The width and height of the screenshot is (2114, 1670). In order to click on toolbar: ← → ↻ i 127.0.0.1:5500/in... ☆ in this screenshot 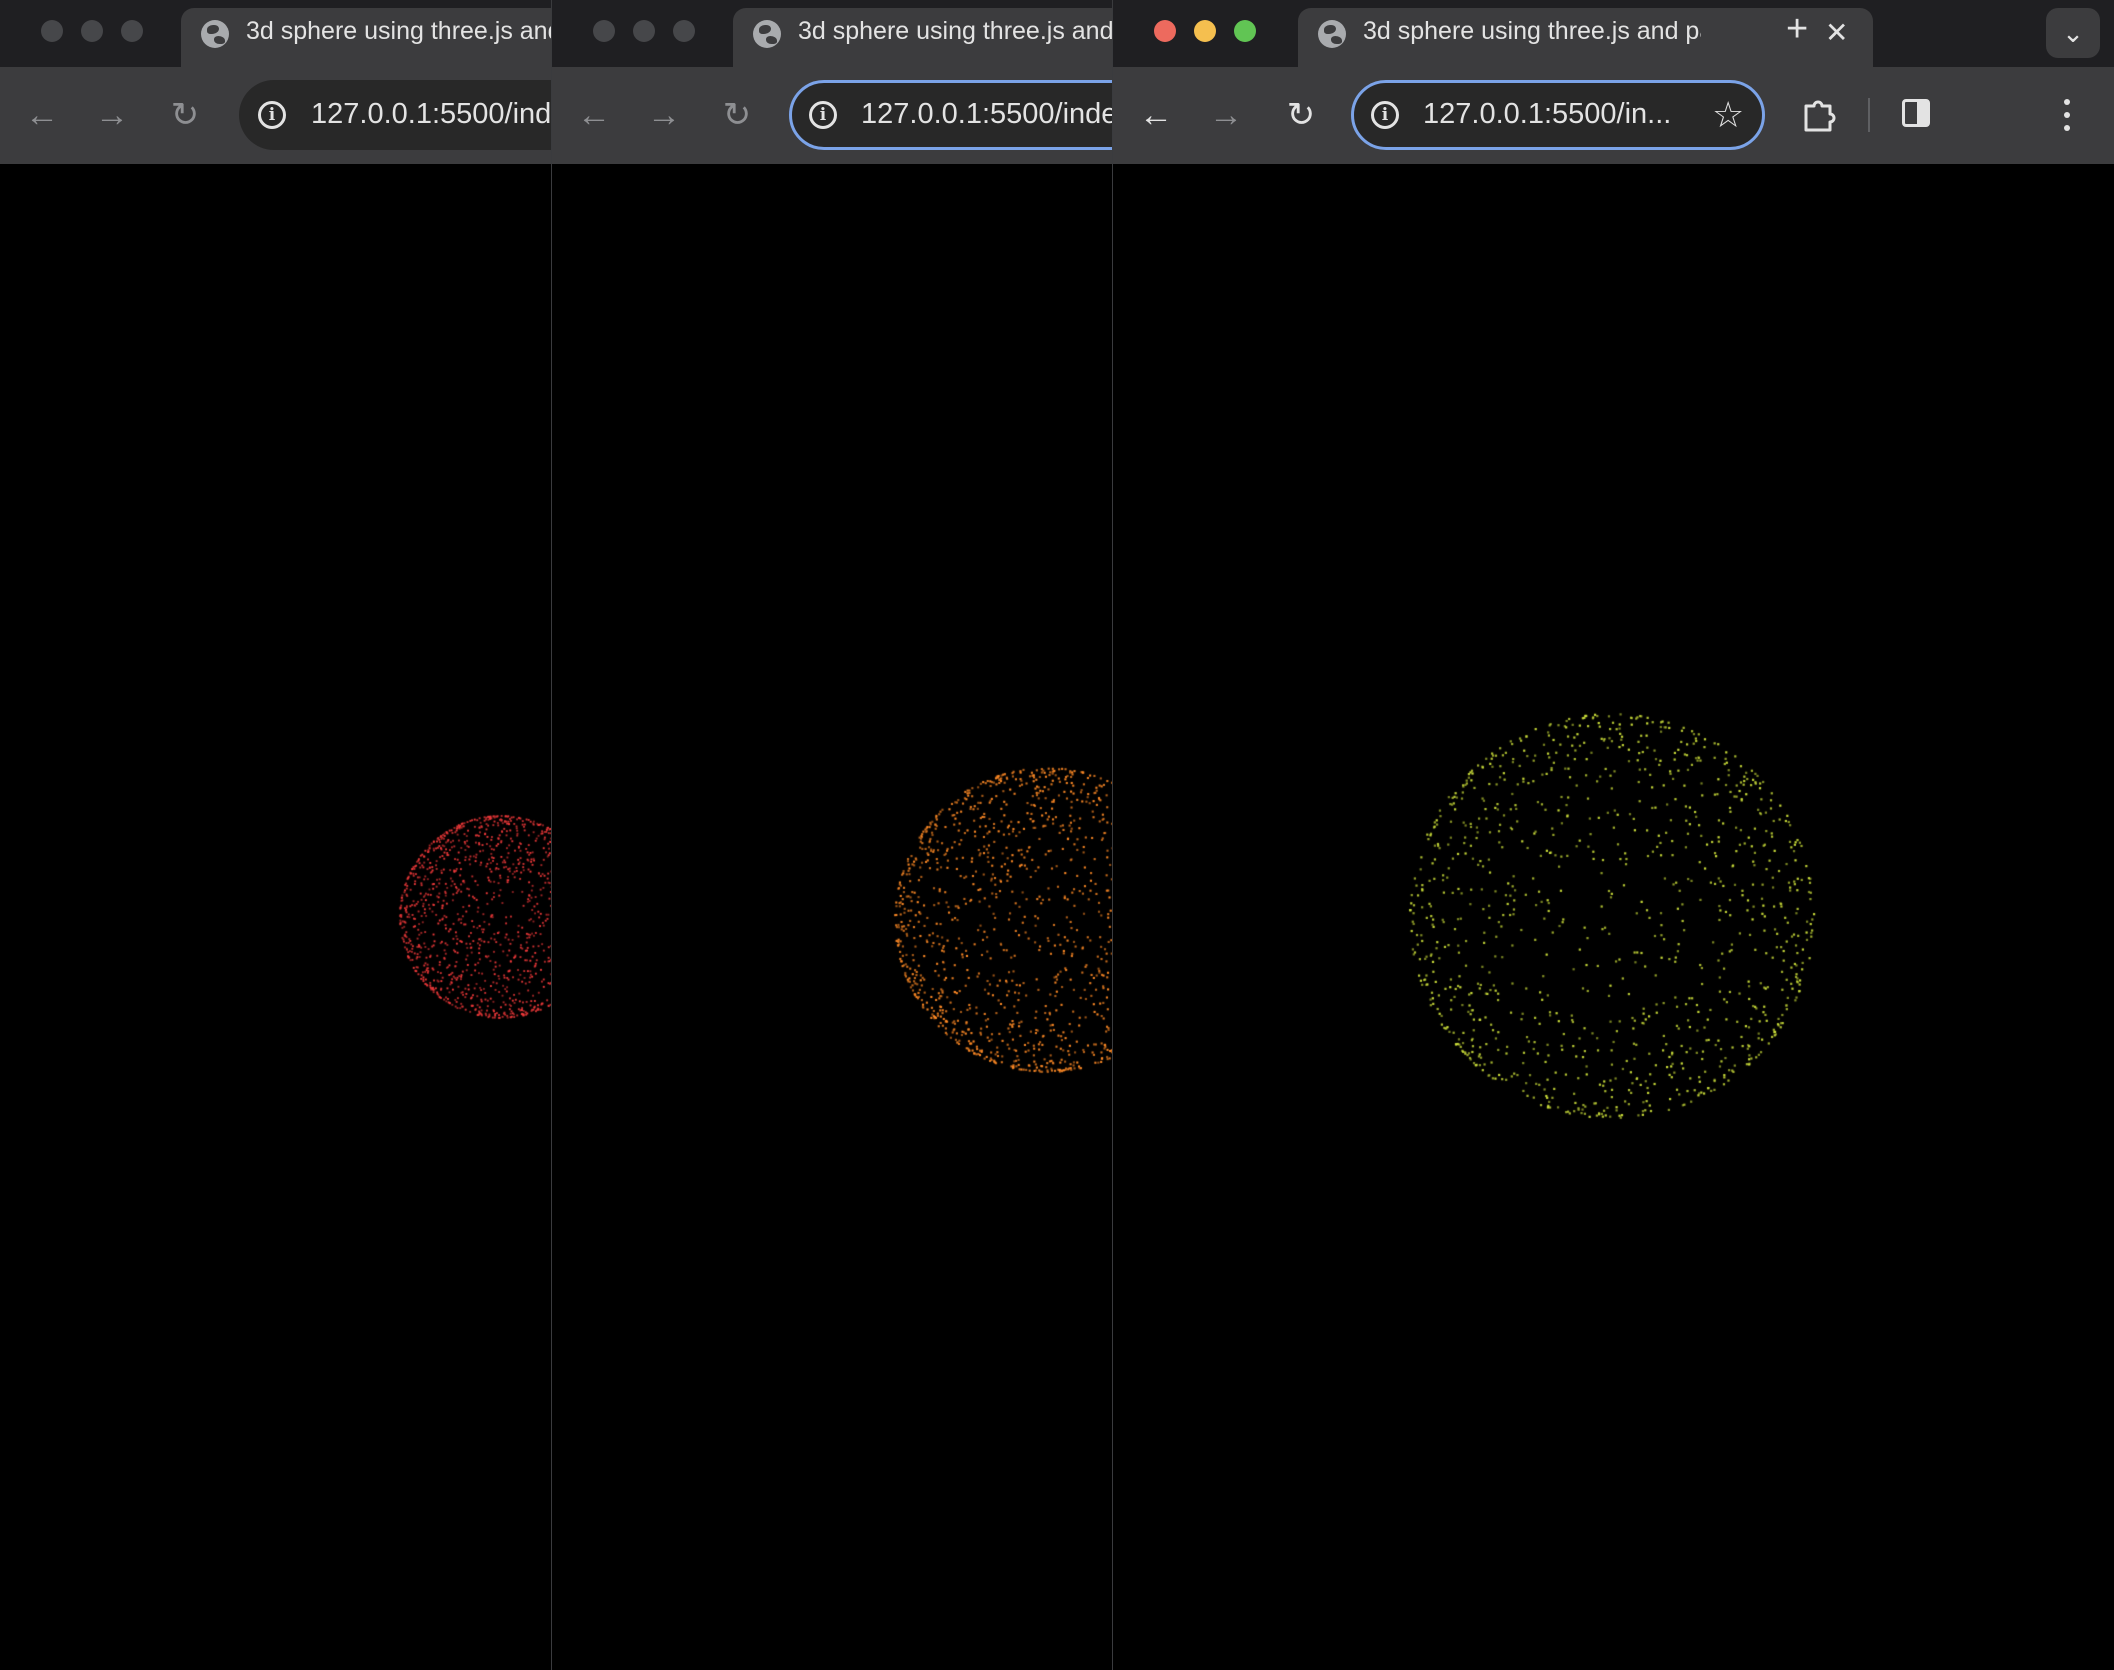, I will do `click(1613, 116)`.